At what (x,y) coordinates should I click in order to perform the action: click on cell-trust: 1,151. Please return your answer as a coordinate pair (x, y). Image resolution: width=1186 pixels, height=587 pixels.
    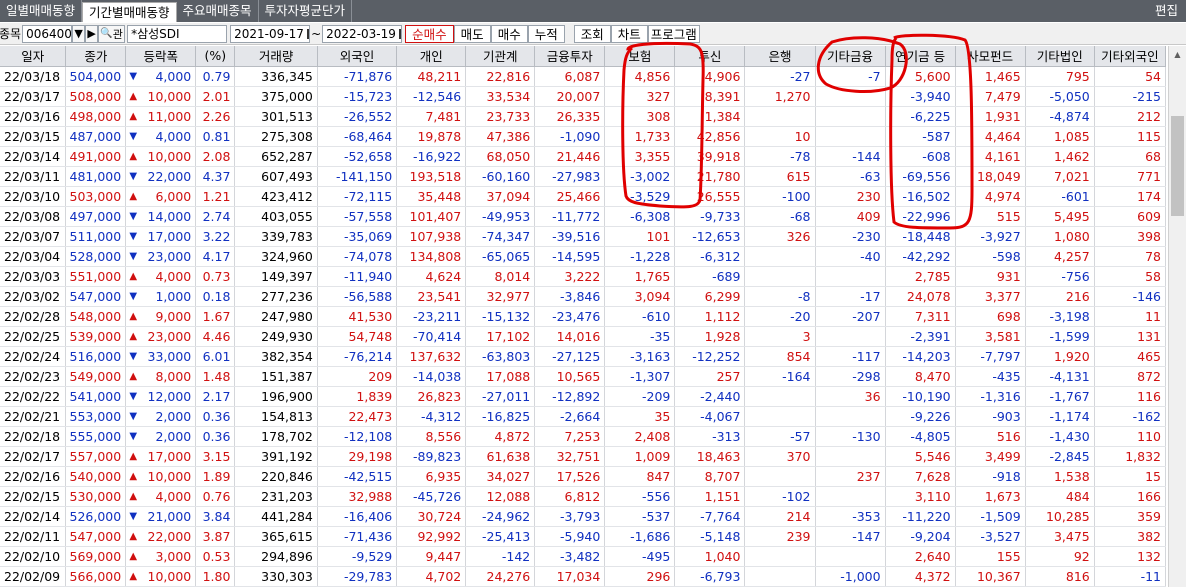
    Looking at the image, I should click on (710, 496).